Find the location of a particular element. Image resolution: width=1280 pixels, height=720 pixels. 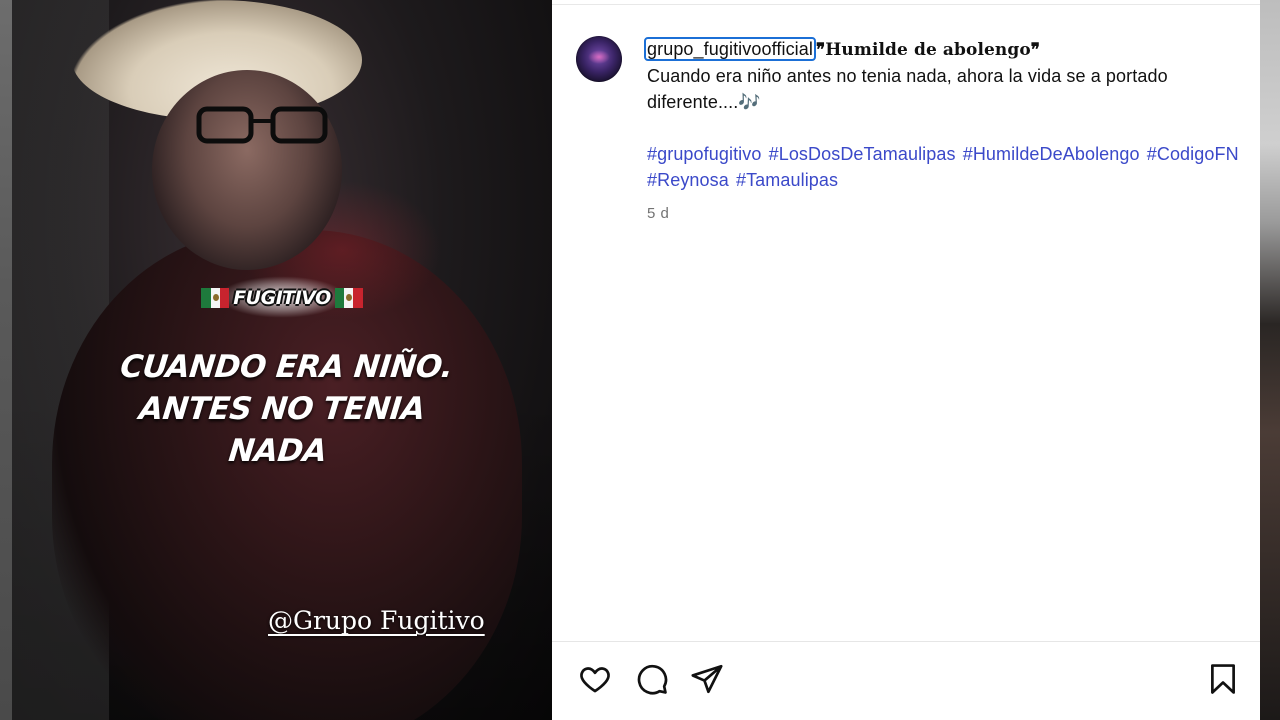

bookmark-icon is located at coordinates (1223, 679).